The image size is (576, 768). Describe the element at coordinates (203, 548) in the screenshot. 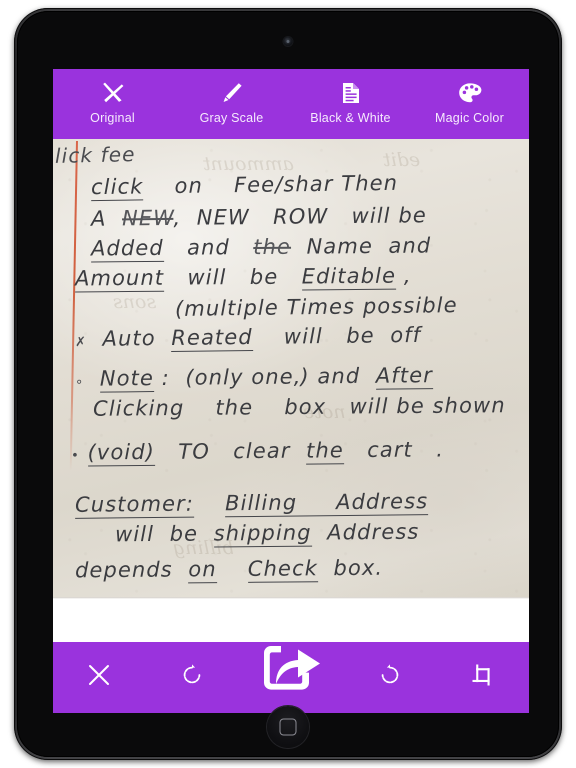

I see `ghost-bleed-text: billing` at that location.